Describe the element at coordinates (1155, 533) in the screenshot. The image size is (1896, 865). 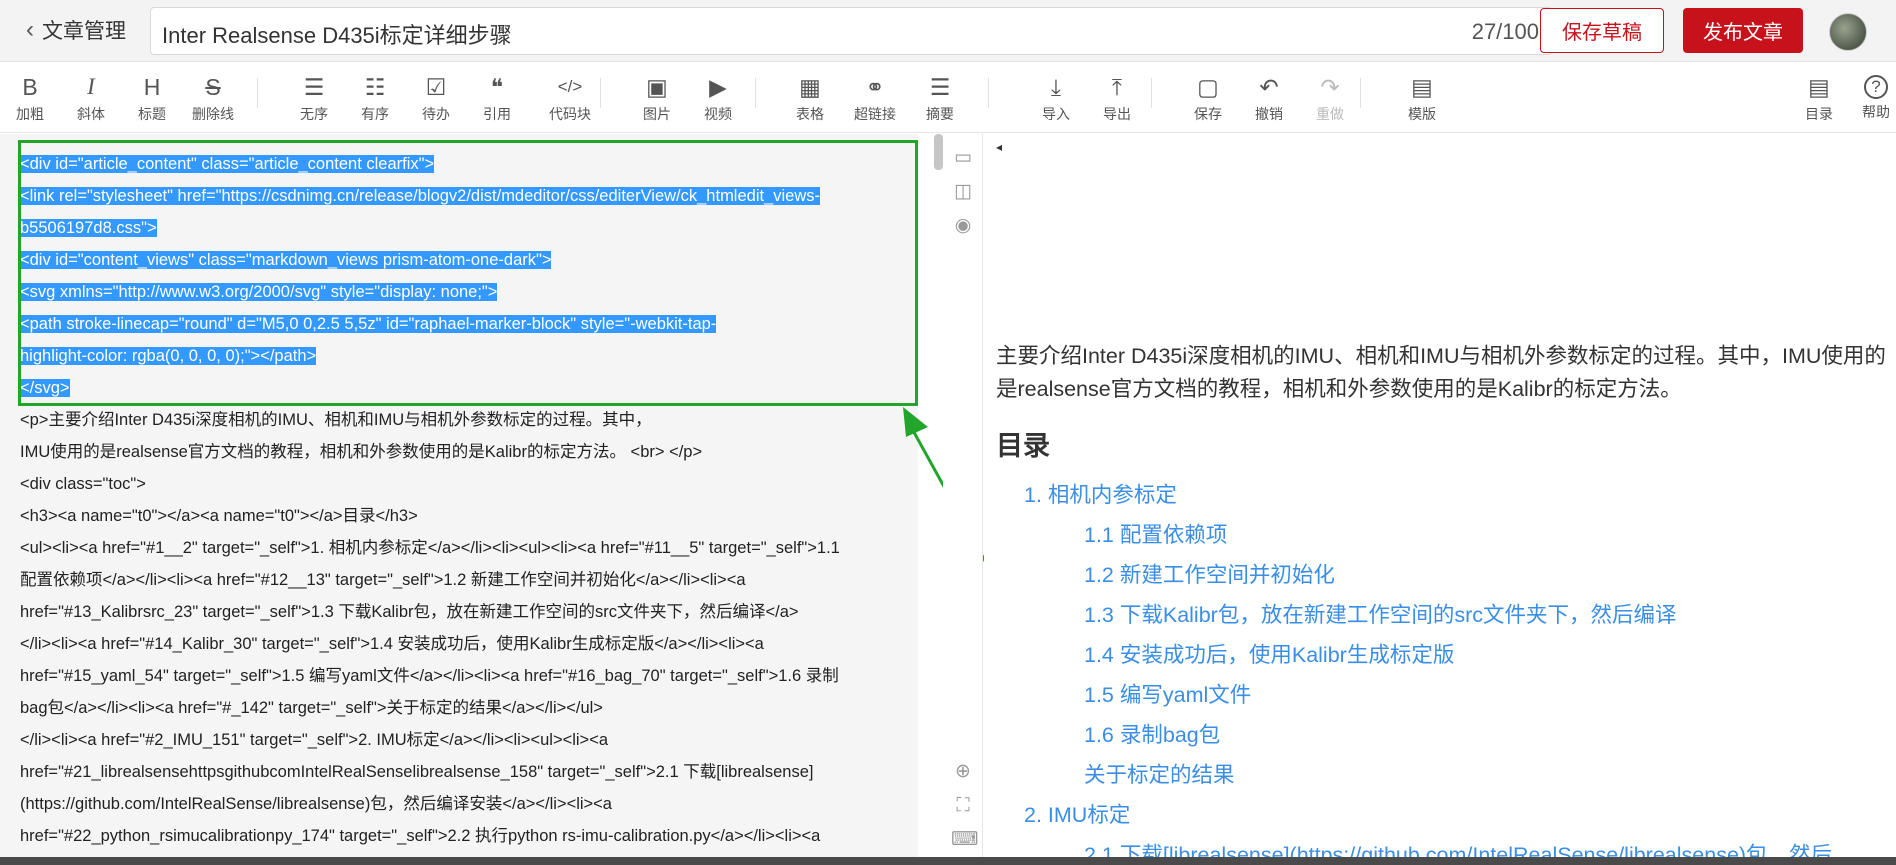
I see `toc-link: 1.1 配置依赖项` at that location.